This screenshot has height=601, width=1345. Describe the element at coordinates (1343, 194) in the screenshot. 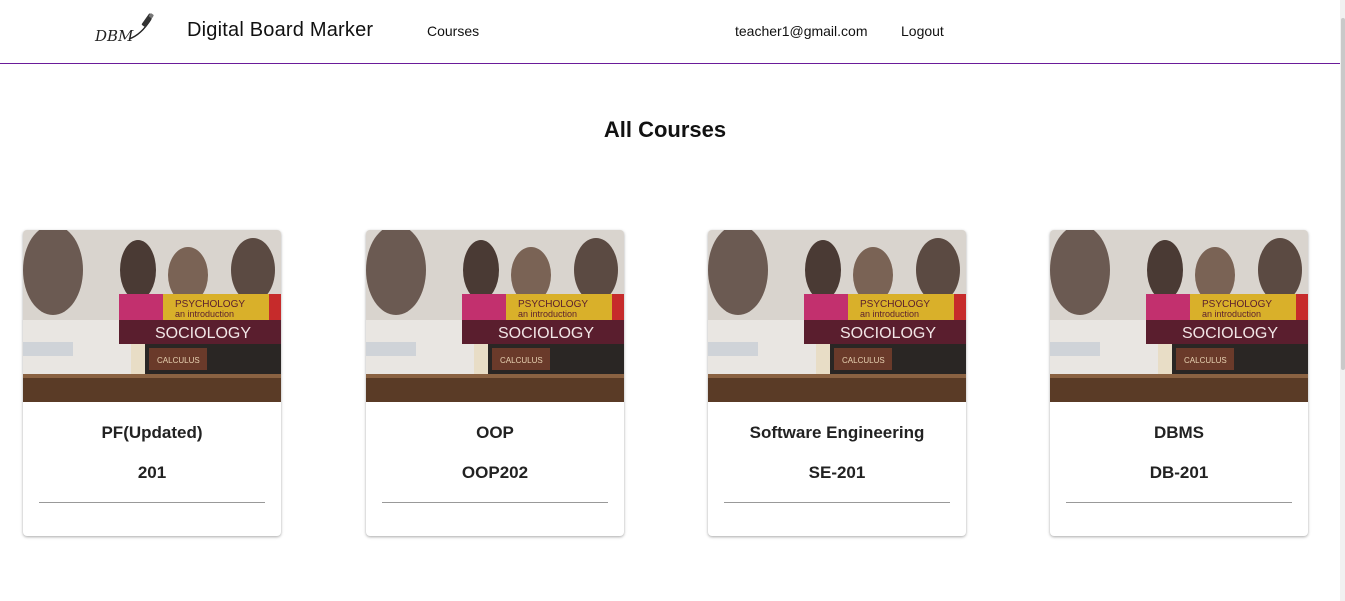

I see `scrollbar-thumb` at that location.